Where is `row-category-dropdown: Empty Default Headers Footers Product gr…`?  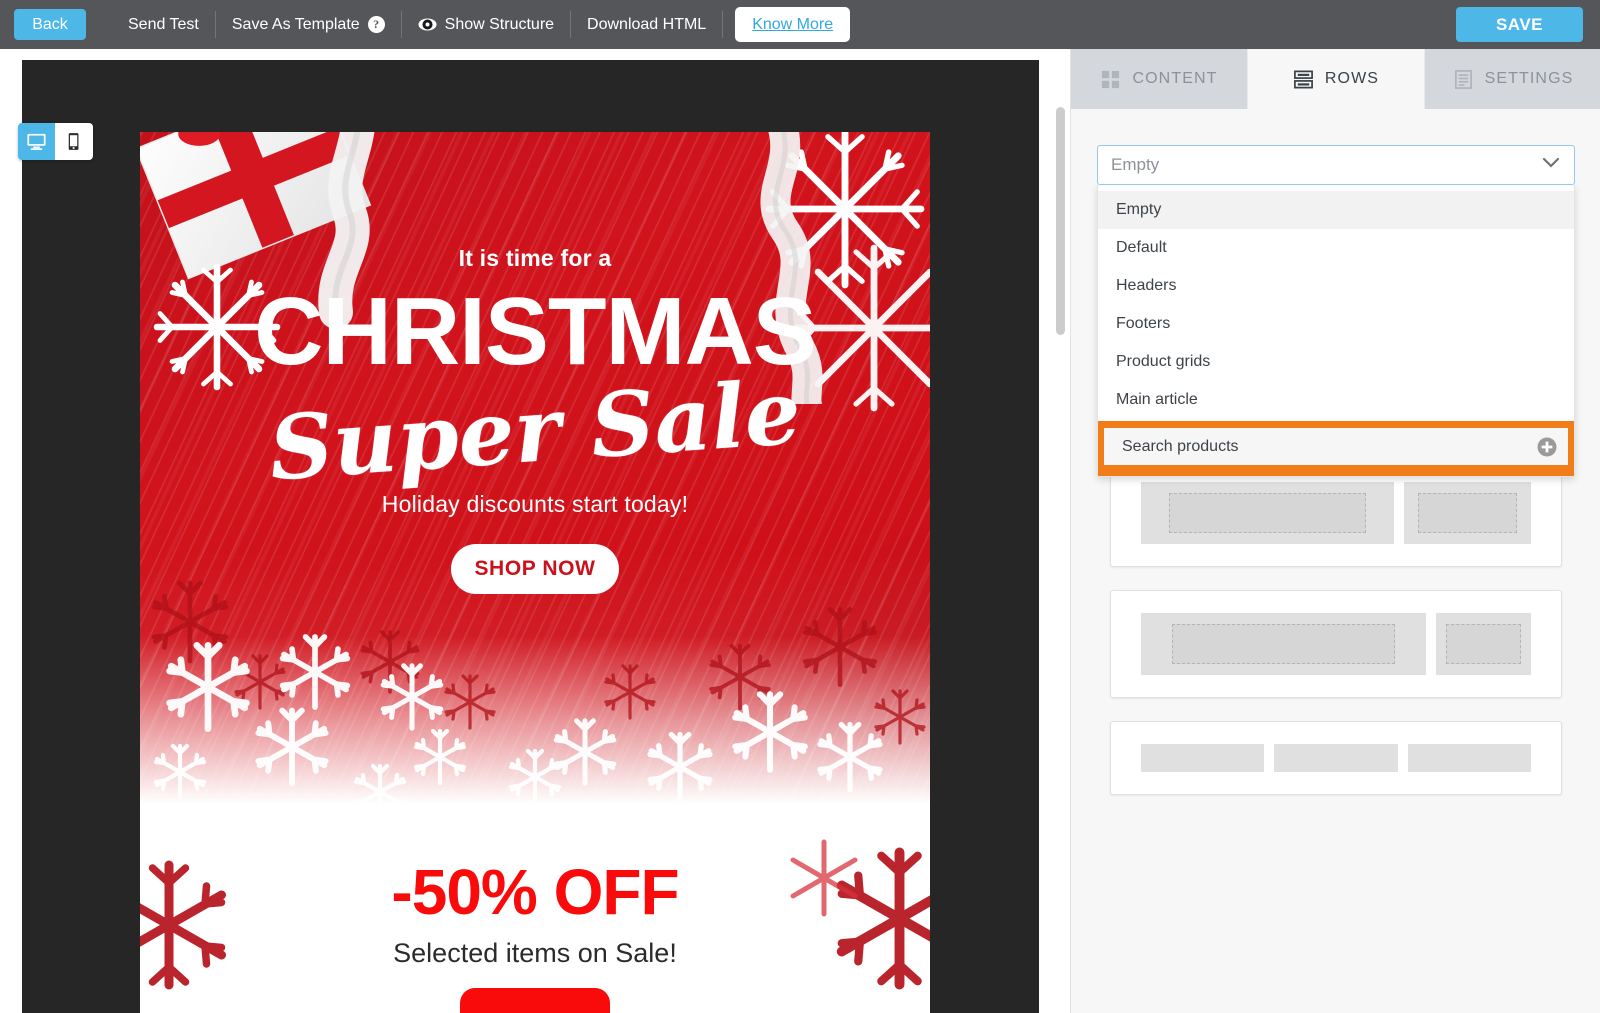 row-category-dropdown: Empty Default Headers Footers Product gr… is located at coordinates (1336, 331).